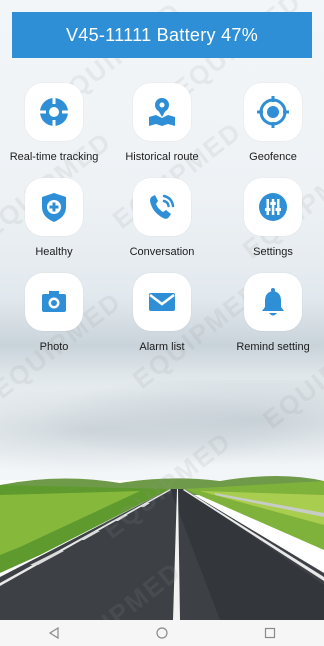 The height and width of the screenshot is (646, 324). I want to click on app-alarm-list: Alarm list, so click(162, 313).